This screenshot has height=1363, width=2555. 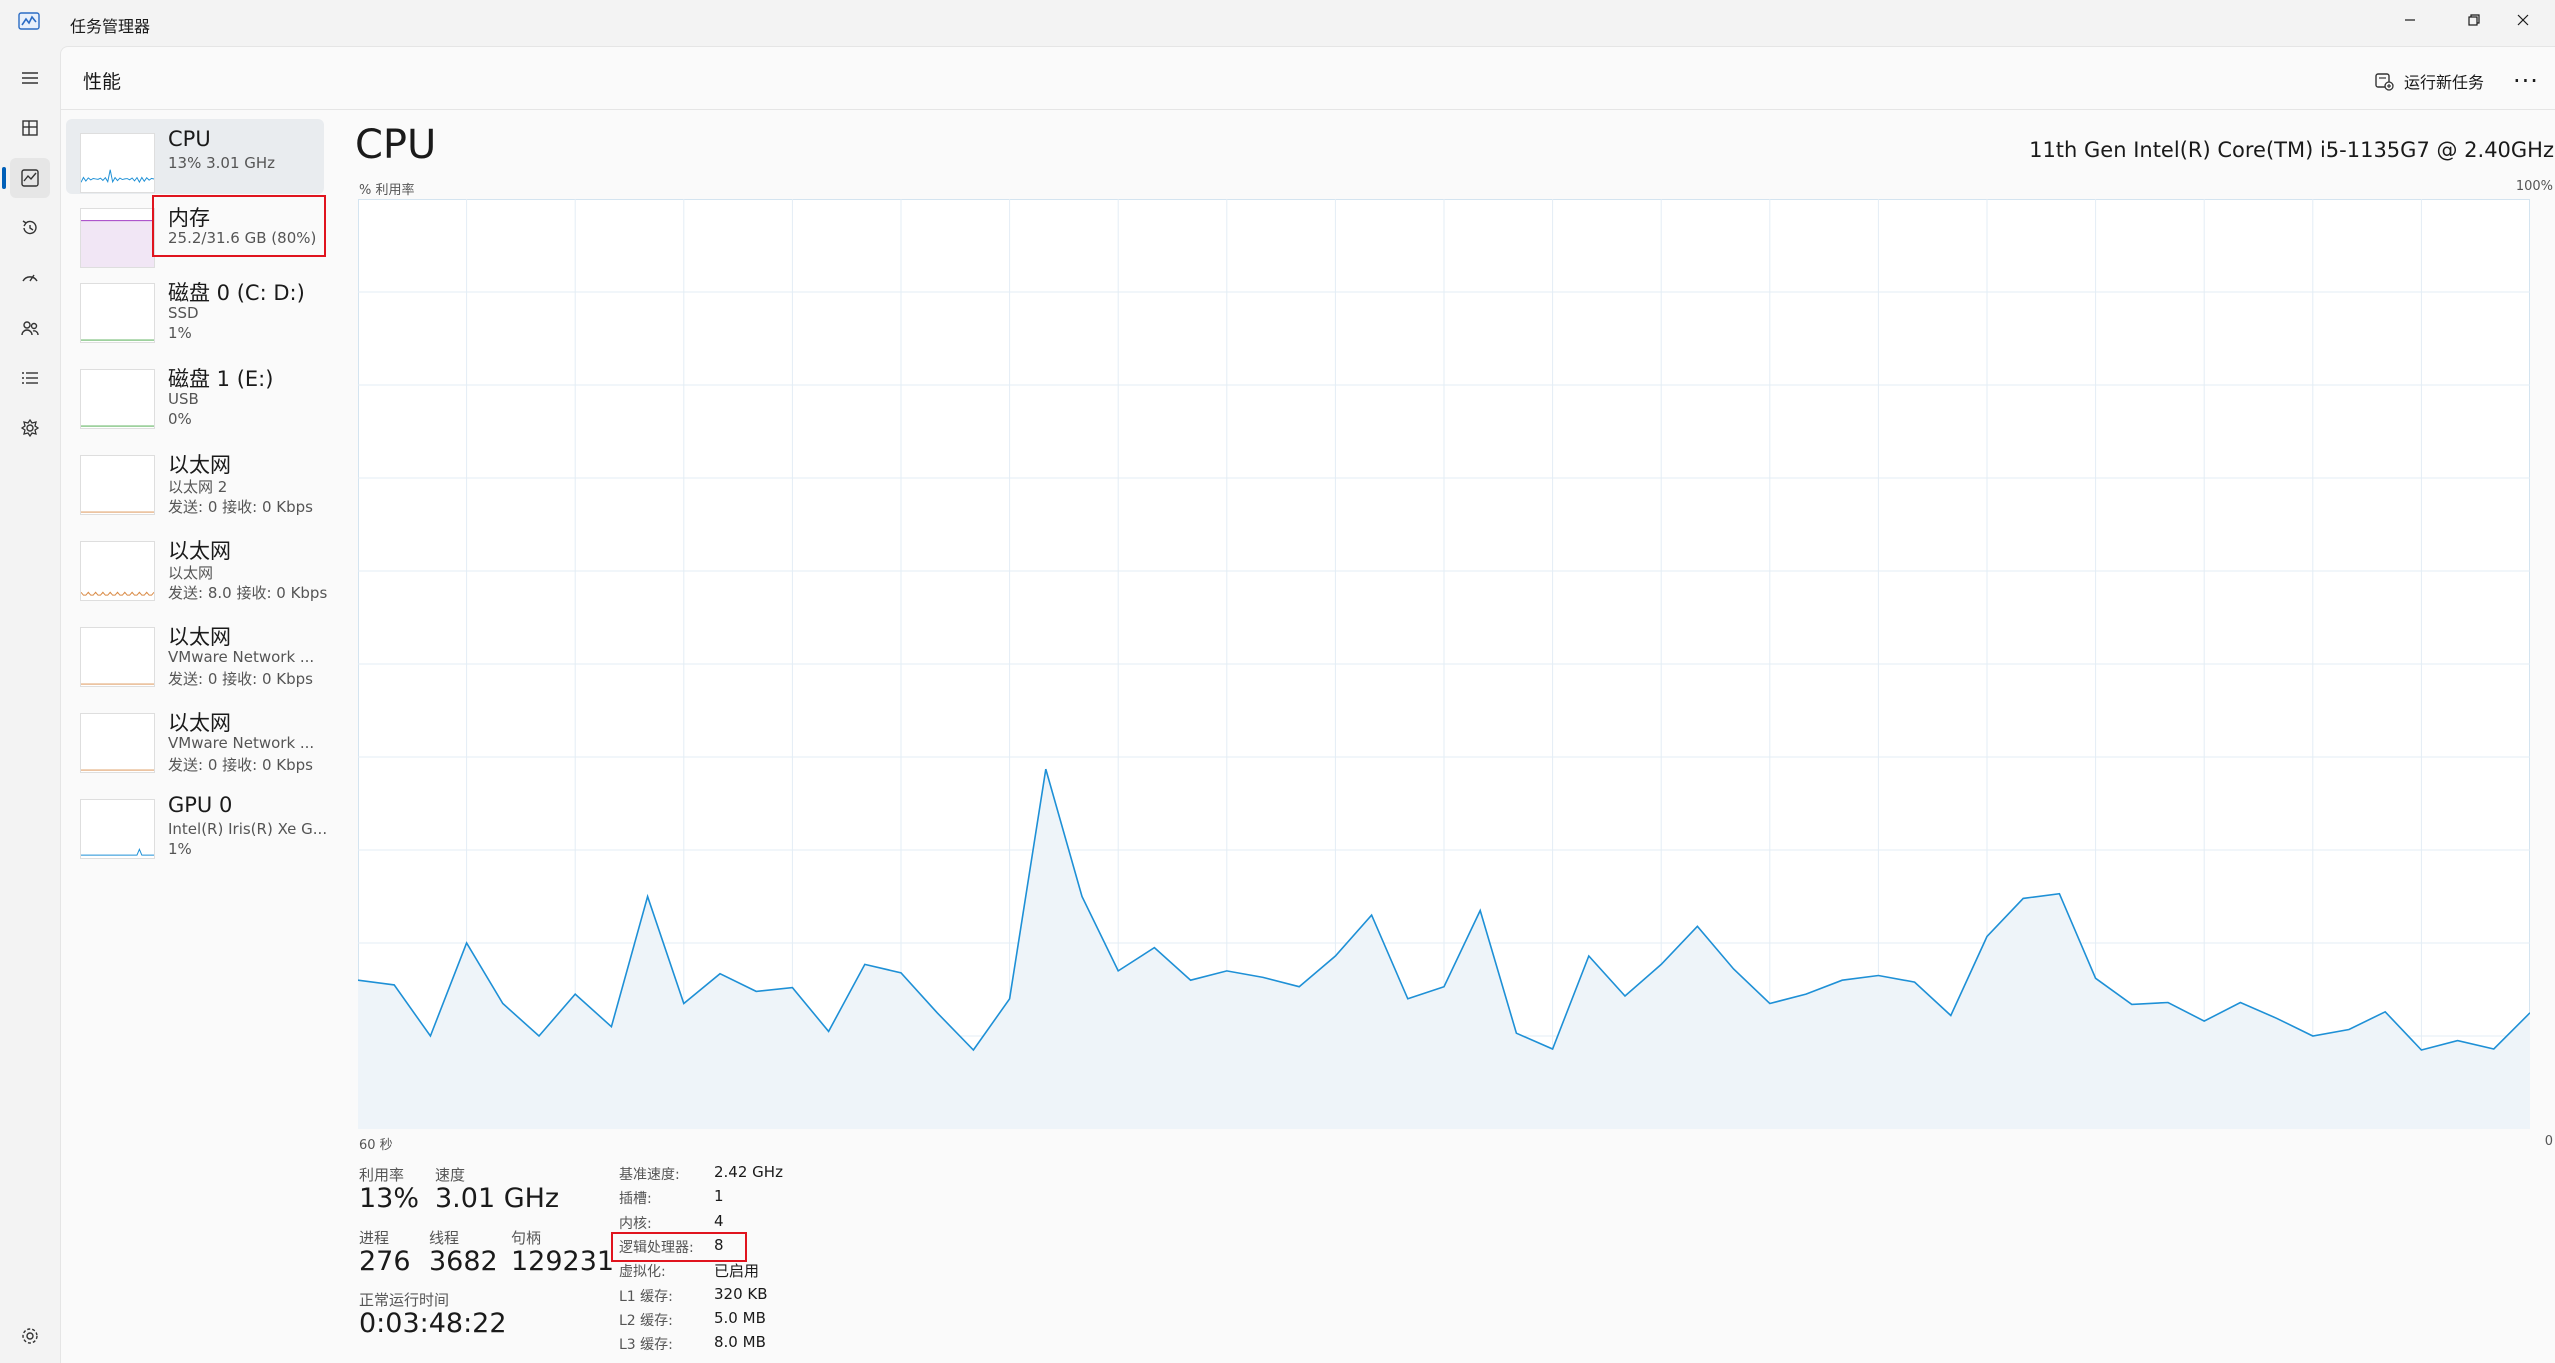 I want to click on perf-item-title: GPU 0, so click(x=200, y=805).